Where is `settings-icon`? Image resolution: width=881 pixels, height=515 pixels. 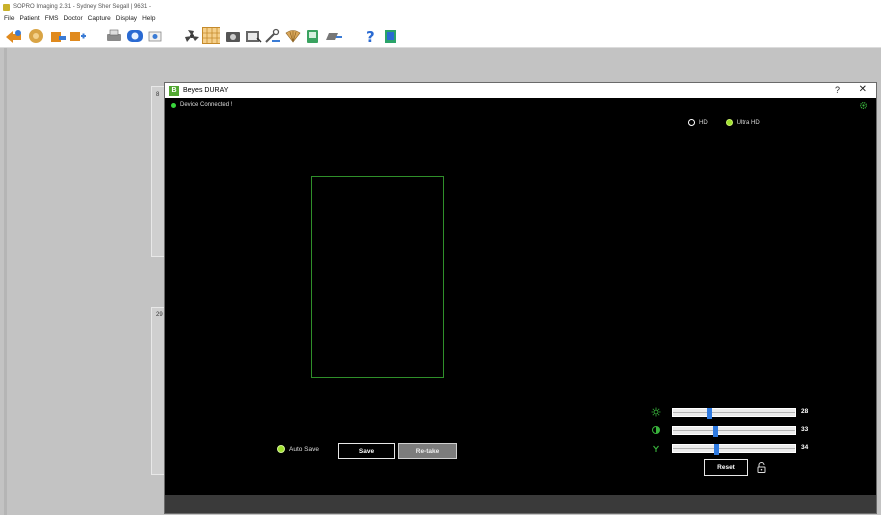 settings-icon is located at coordinates (155, 35).